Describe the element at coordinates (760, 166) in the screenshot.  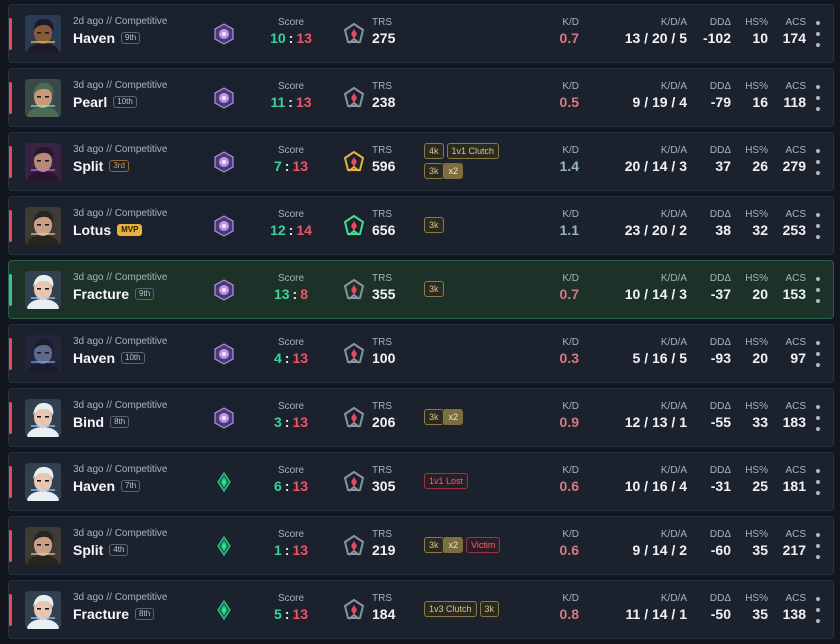
I see `hs-value: 26` at that location.